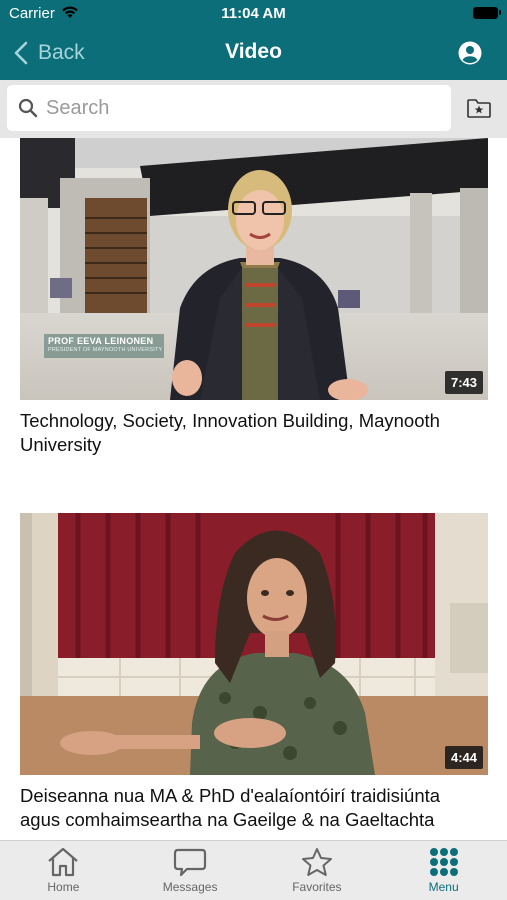  Describe the element at coordinates (470, 53) in the screenshot. I see `profile-icon` at that location.